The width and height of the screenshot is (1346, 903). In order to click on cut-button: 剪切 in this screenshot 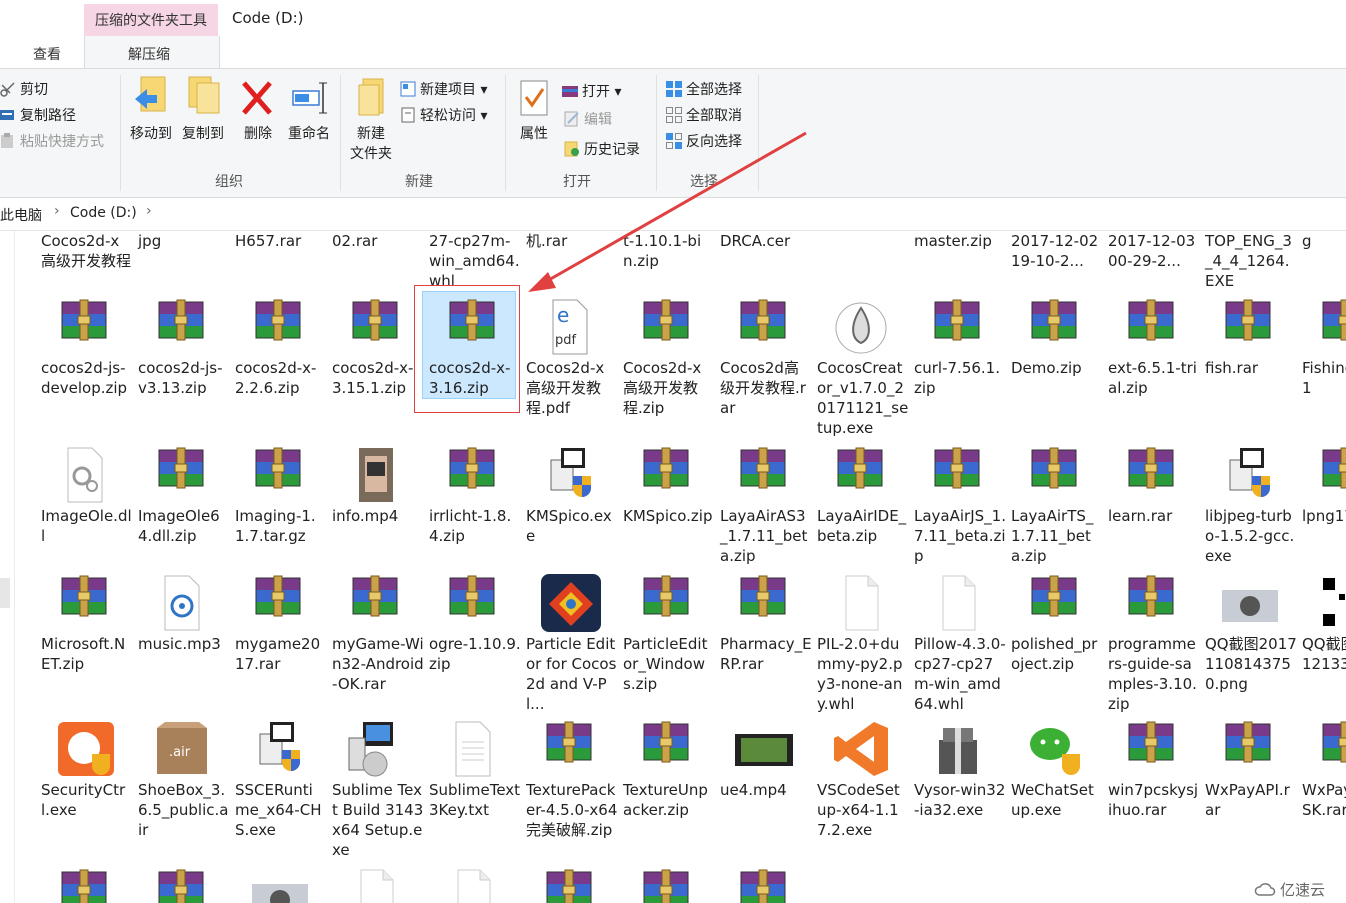, I will do `click(24, 89)`.